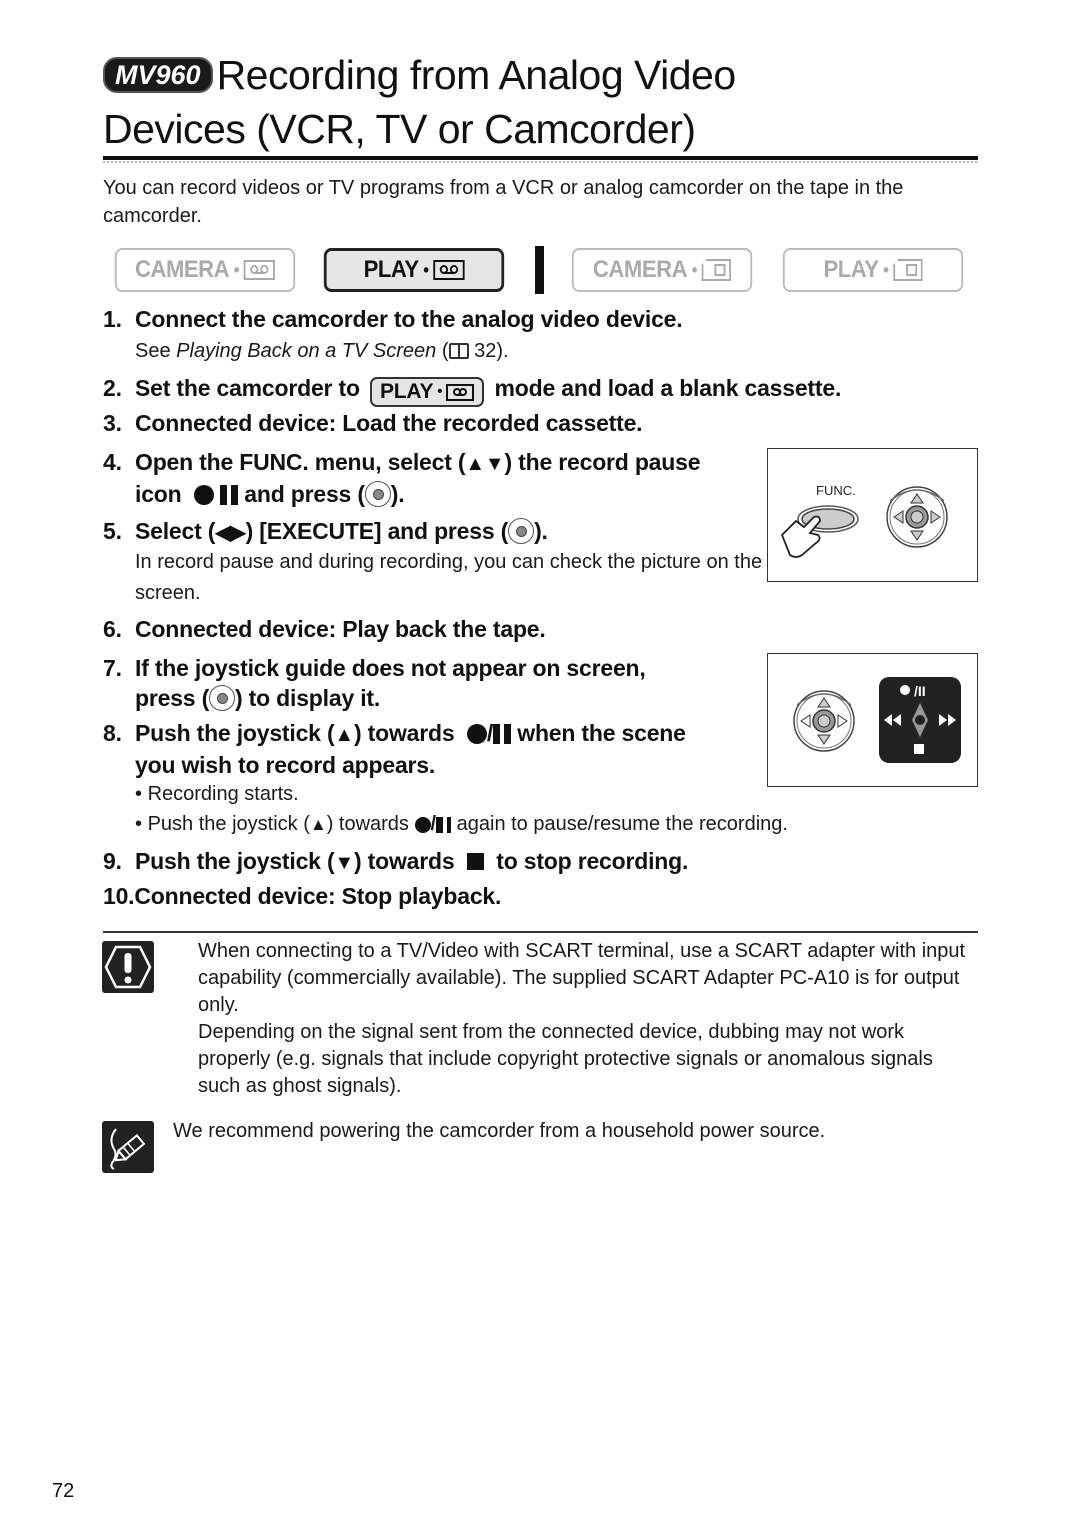 This screenshot has width=1080, height=1534. I want to click on pause-label: /II, so click(920, 691).